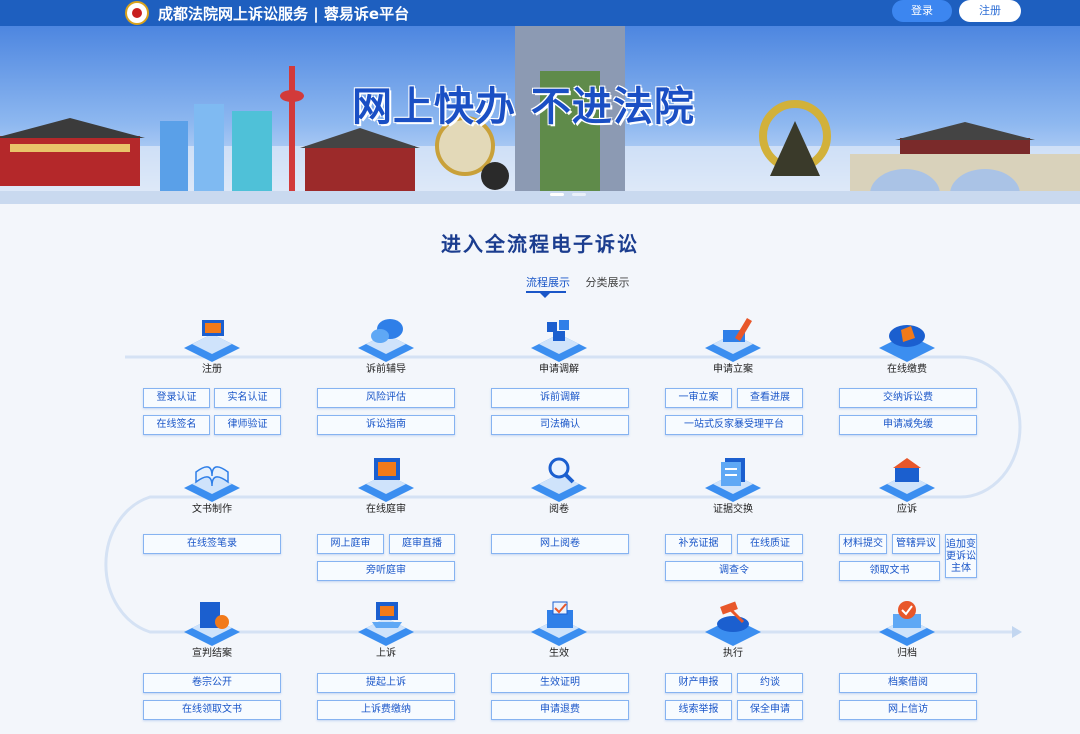 Image resolution: width=1080 pixels, height=734 pixels. What do you see at coordinates (961, 556) in the screenshot?
I see `add-change-party-button: 追加变更诉讼主体` at bounding box center [961, 556].